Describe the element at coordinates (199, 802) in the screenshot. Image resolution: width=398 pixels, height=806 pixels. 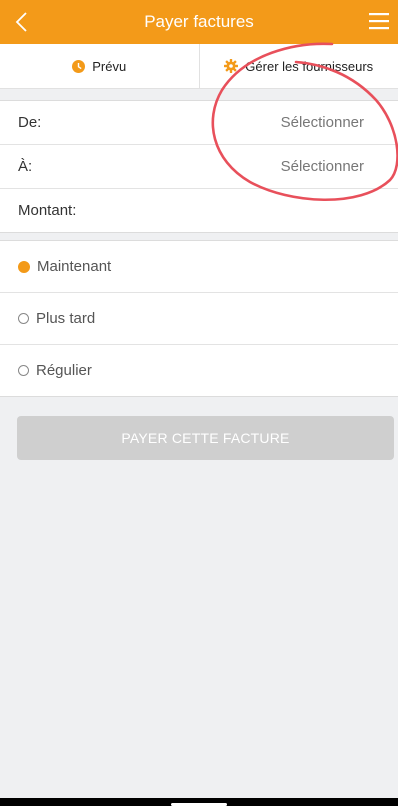
I see `system-navigation-bar` at that location.